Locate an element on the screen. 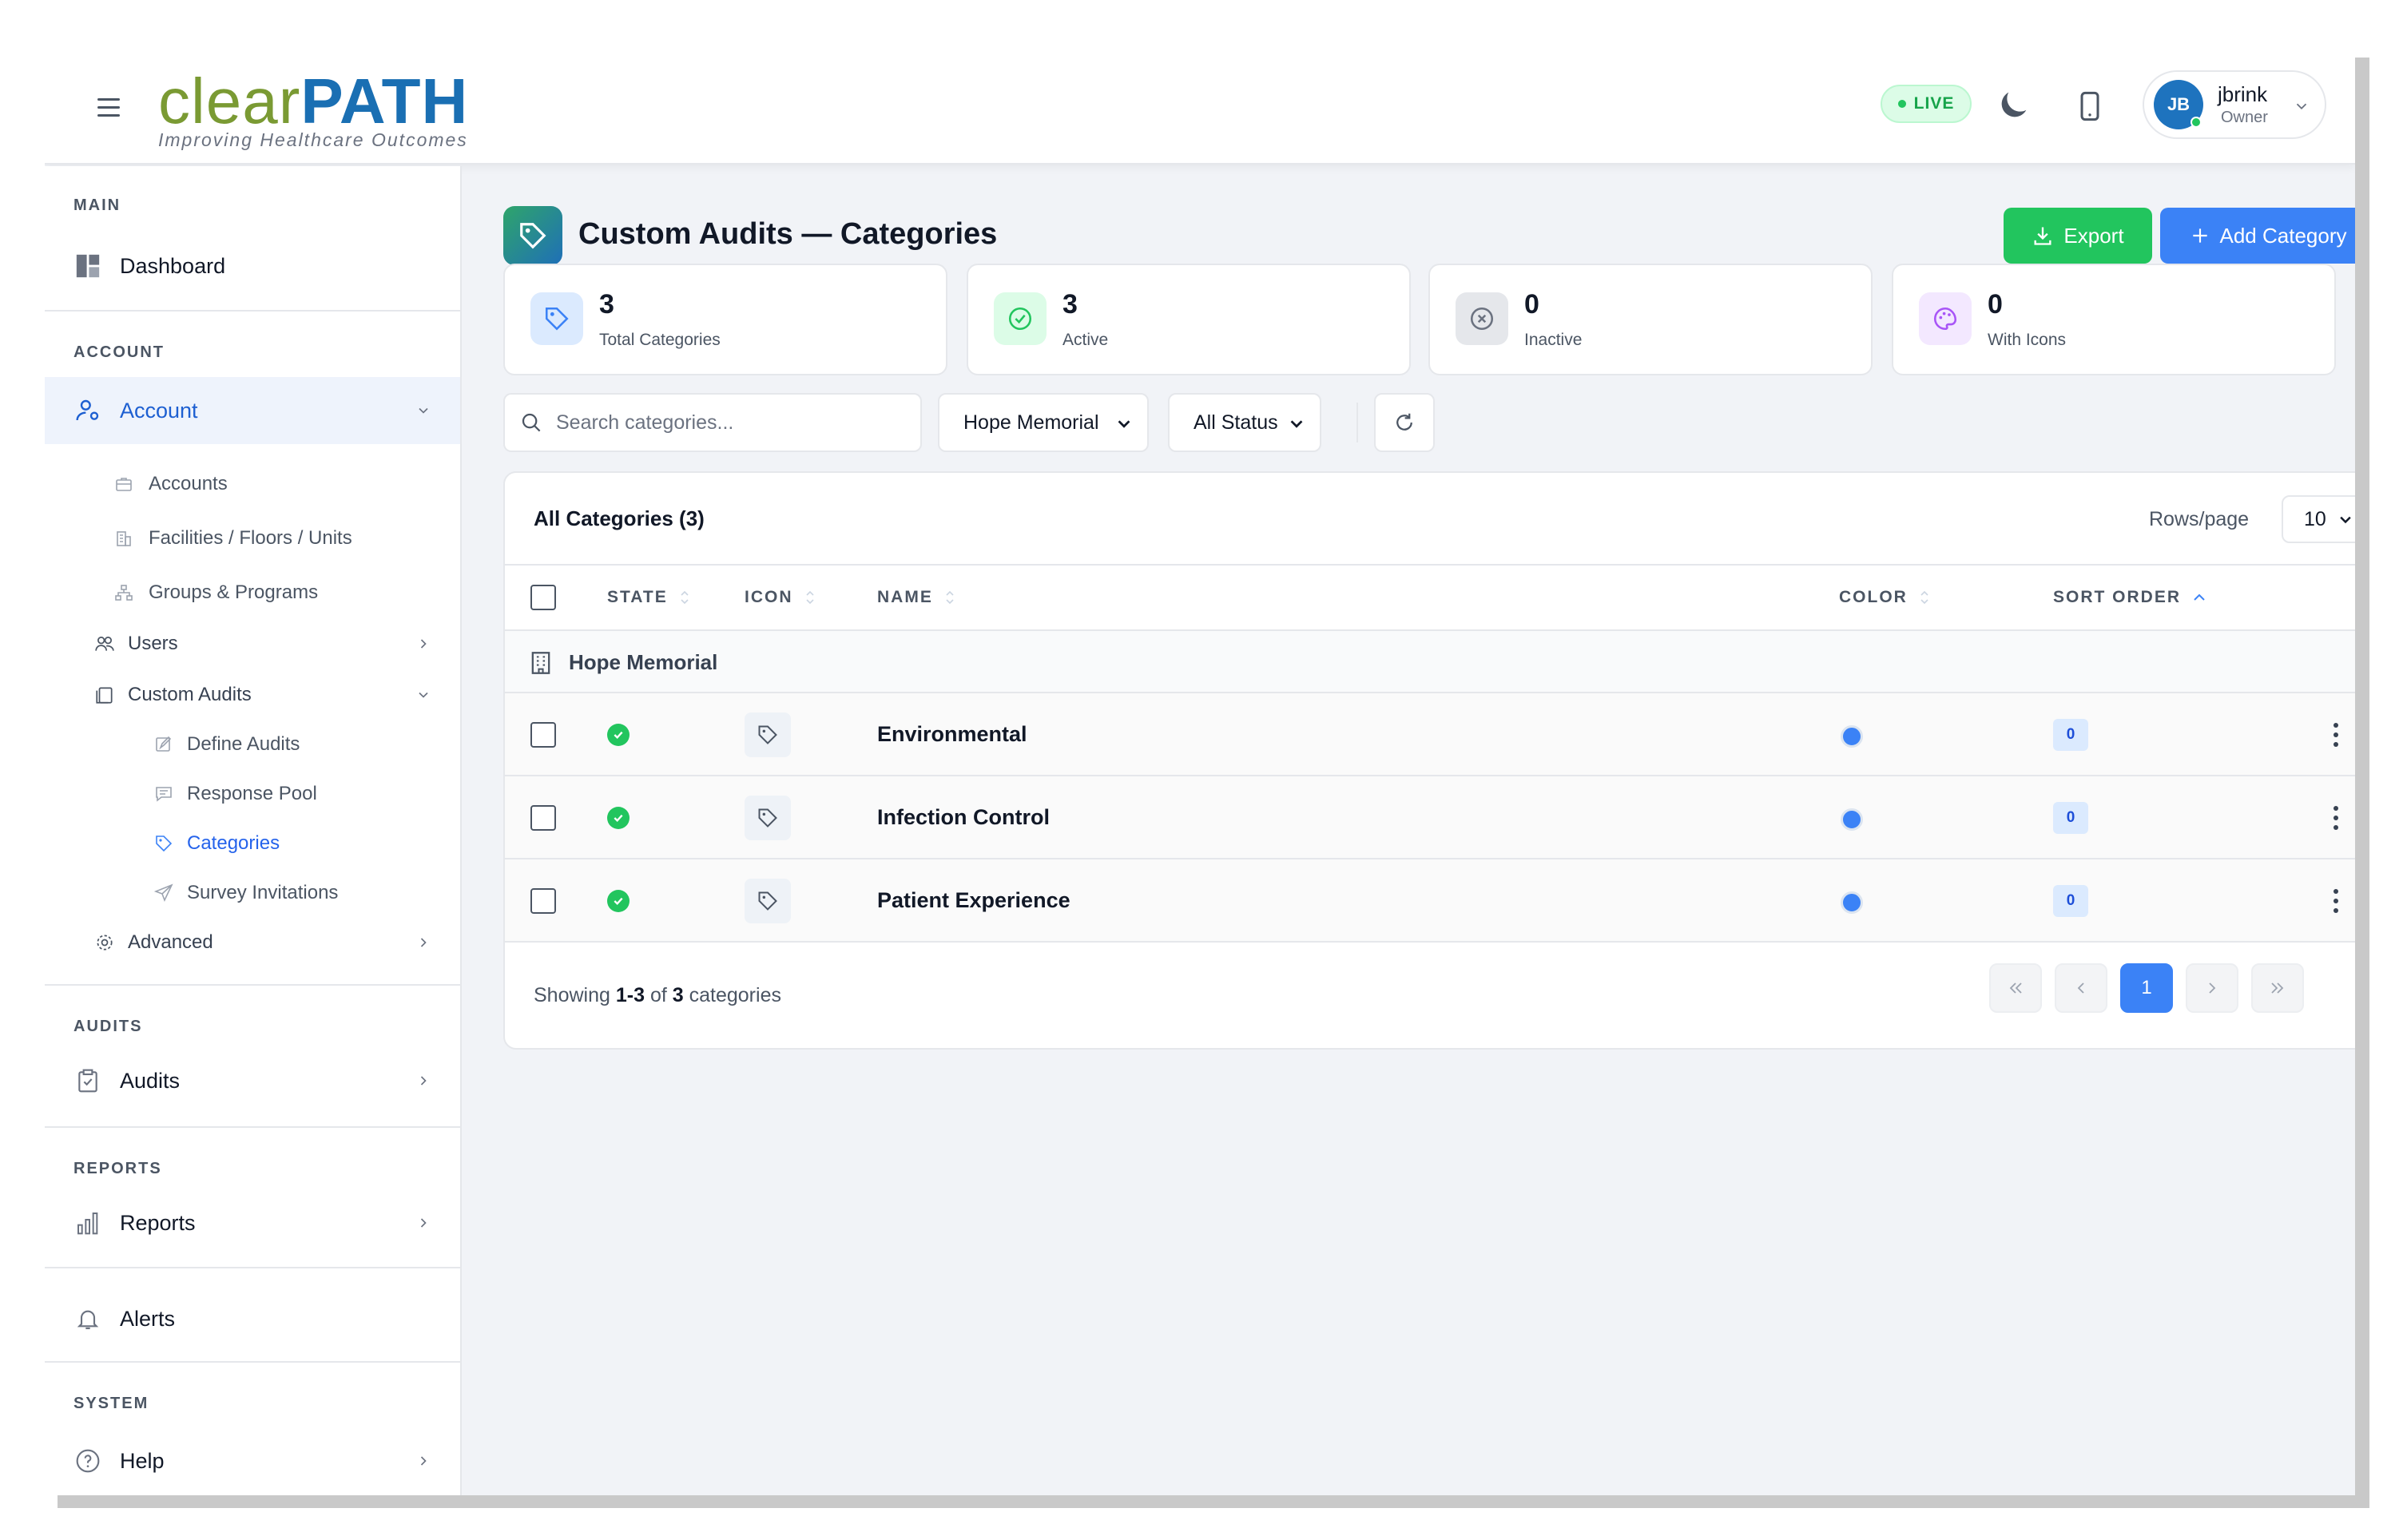 The image size is (2403, 1540). sidebar-item-label: Define Audits is located at coordinates (243, 744).